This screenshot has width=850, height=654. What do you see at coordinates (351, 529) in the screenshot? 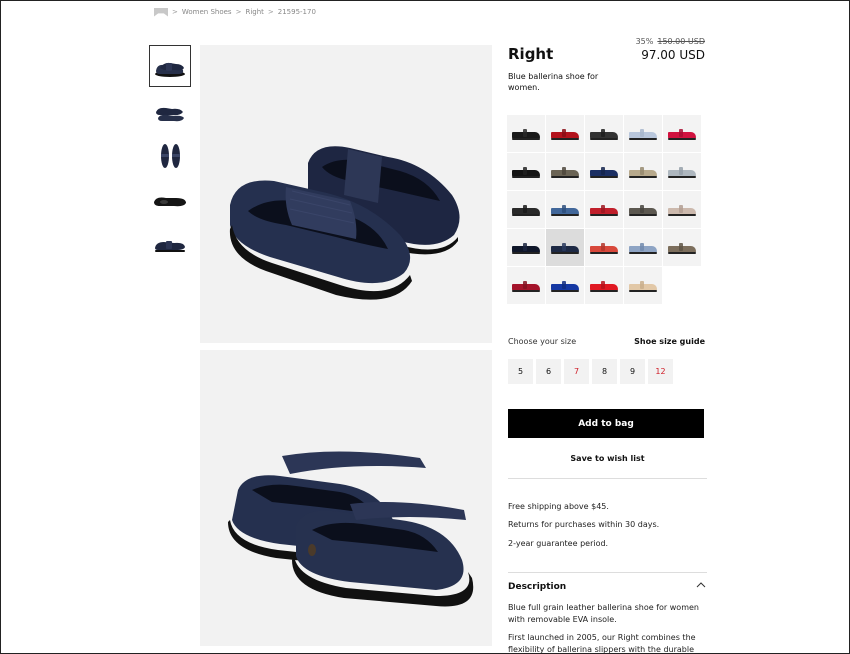
I see `shoe-back-image` at bounding box center [351, 529].